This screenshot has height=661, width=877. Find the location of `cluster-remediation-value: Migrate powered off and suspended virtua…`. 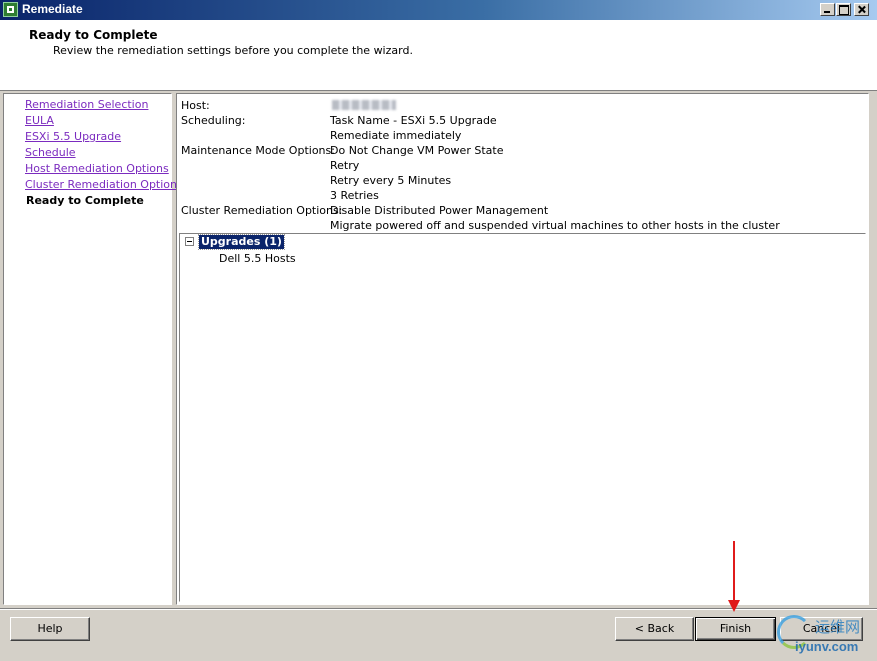

cluster-remediation-value: Migrate powered off and suspended virtua… is located at coordinates (555, 225).